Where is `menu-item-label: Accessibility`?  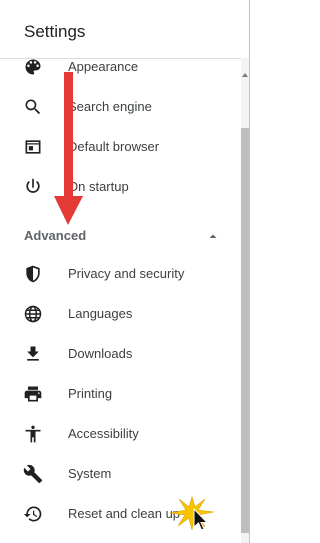
menu-item-label: Accessibility is located at coordinates (103, 433).